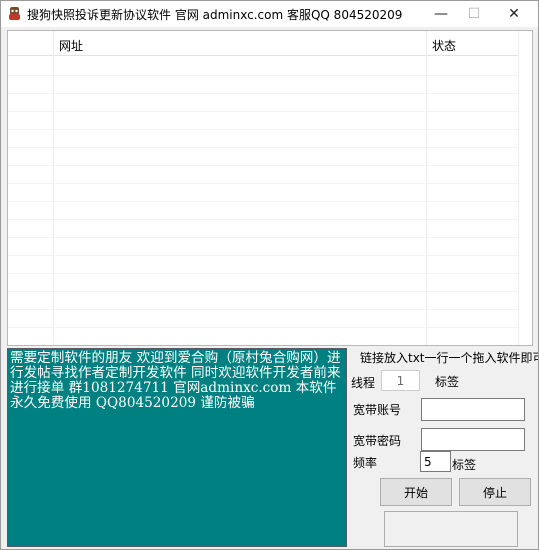 The image size is (539, 550). I want to click on frequency-input, so click(435, 461).